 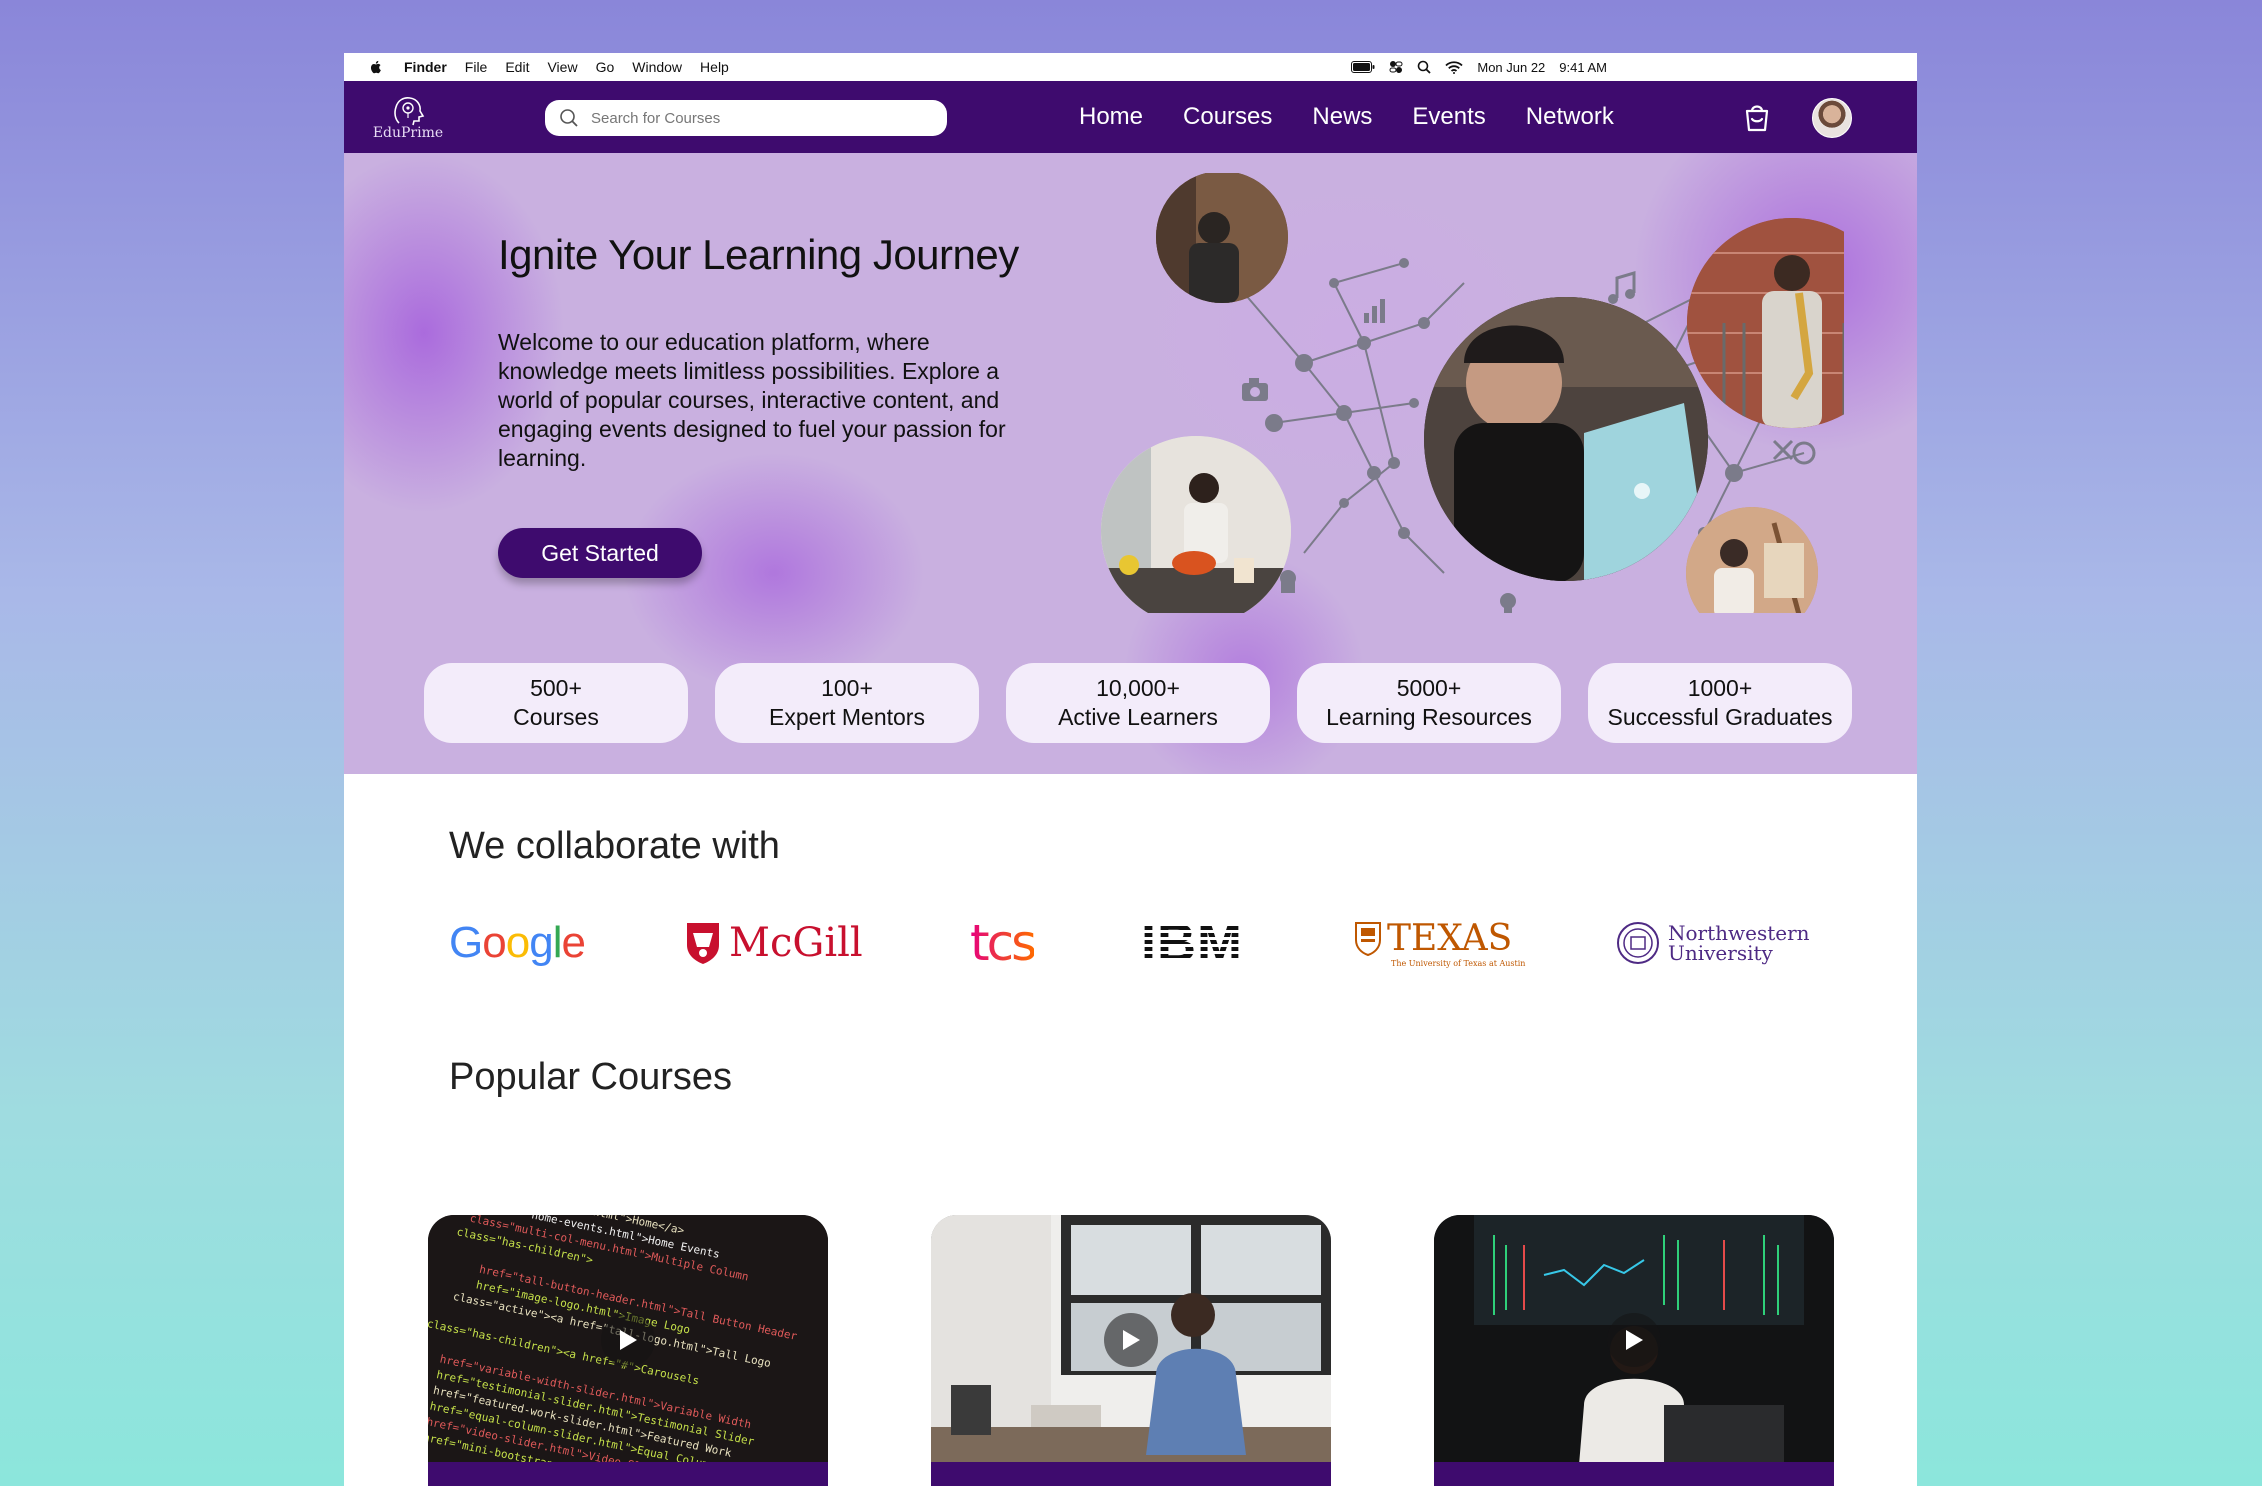 What do you see at coordinates (1832, 118) in the screenshot?
I see `user-avatar` at bounding box center [1832, 118].